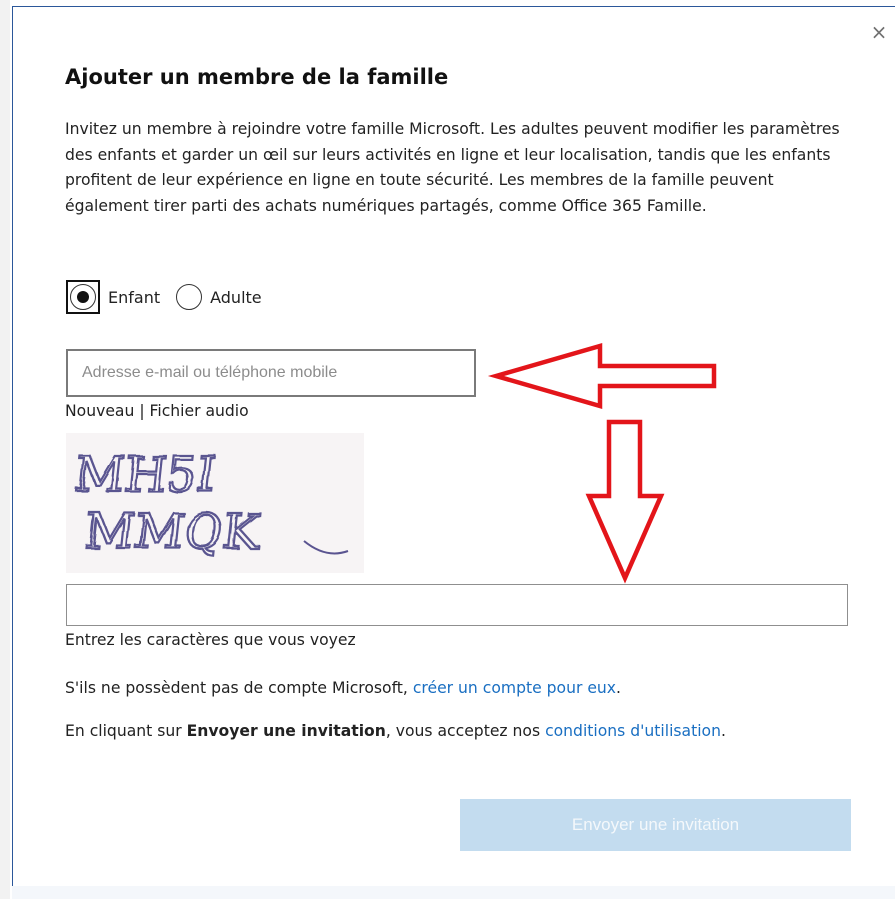 Image resolution: width=895 pixels, height=899 pixels. I want to click on down-arrow-annotation, so click(625, 501).